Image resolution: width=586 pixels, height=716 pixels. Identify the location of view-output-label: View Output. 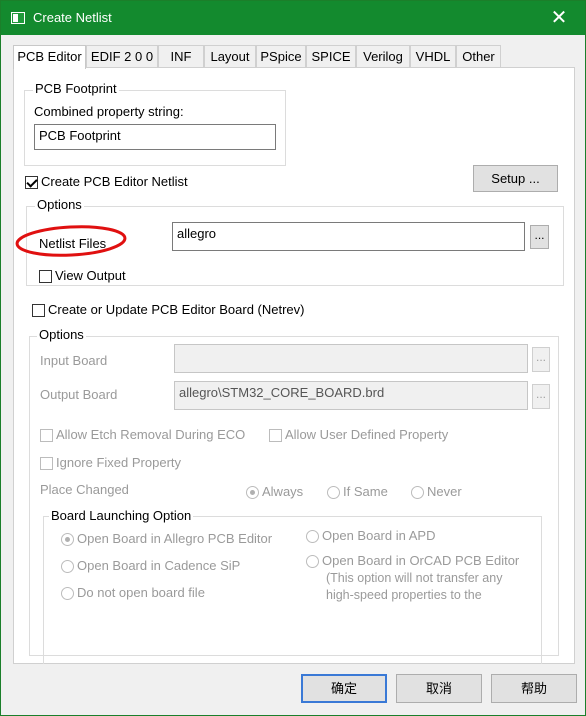
(90, 275).